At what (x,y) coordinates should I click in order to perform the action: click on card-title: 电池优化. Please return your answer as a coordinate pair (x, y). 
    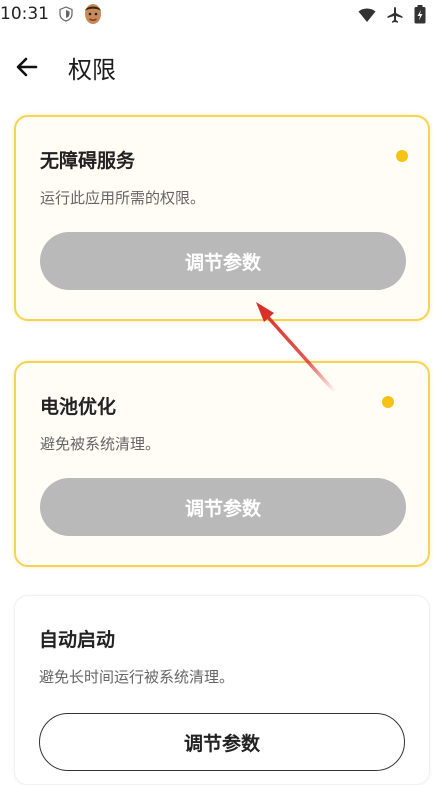
    Looking at the image, I should click on (78, 407).